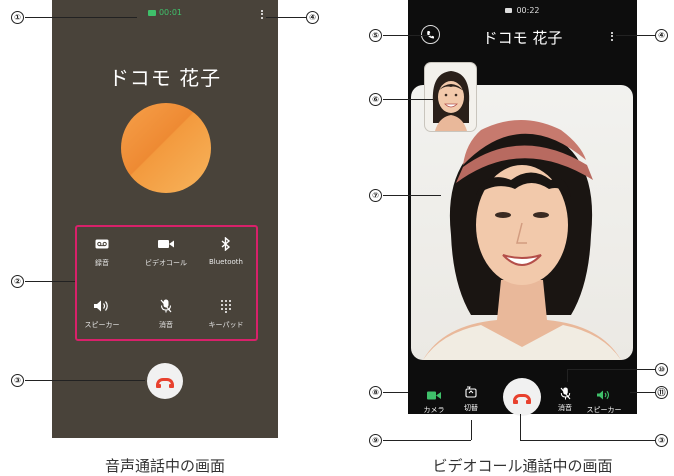 Image resolution: width=674 pixels, height=476 pixels. I want to click on camera-toggle-button: カメラ, so click(434, 401).